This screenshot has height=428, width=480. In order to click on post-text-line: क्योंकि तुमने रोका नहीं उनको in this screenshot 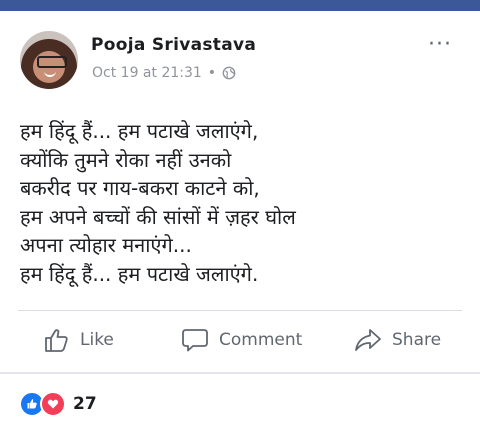, I will do `click(126, 159)`.